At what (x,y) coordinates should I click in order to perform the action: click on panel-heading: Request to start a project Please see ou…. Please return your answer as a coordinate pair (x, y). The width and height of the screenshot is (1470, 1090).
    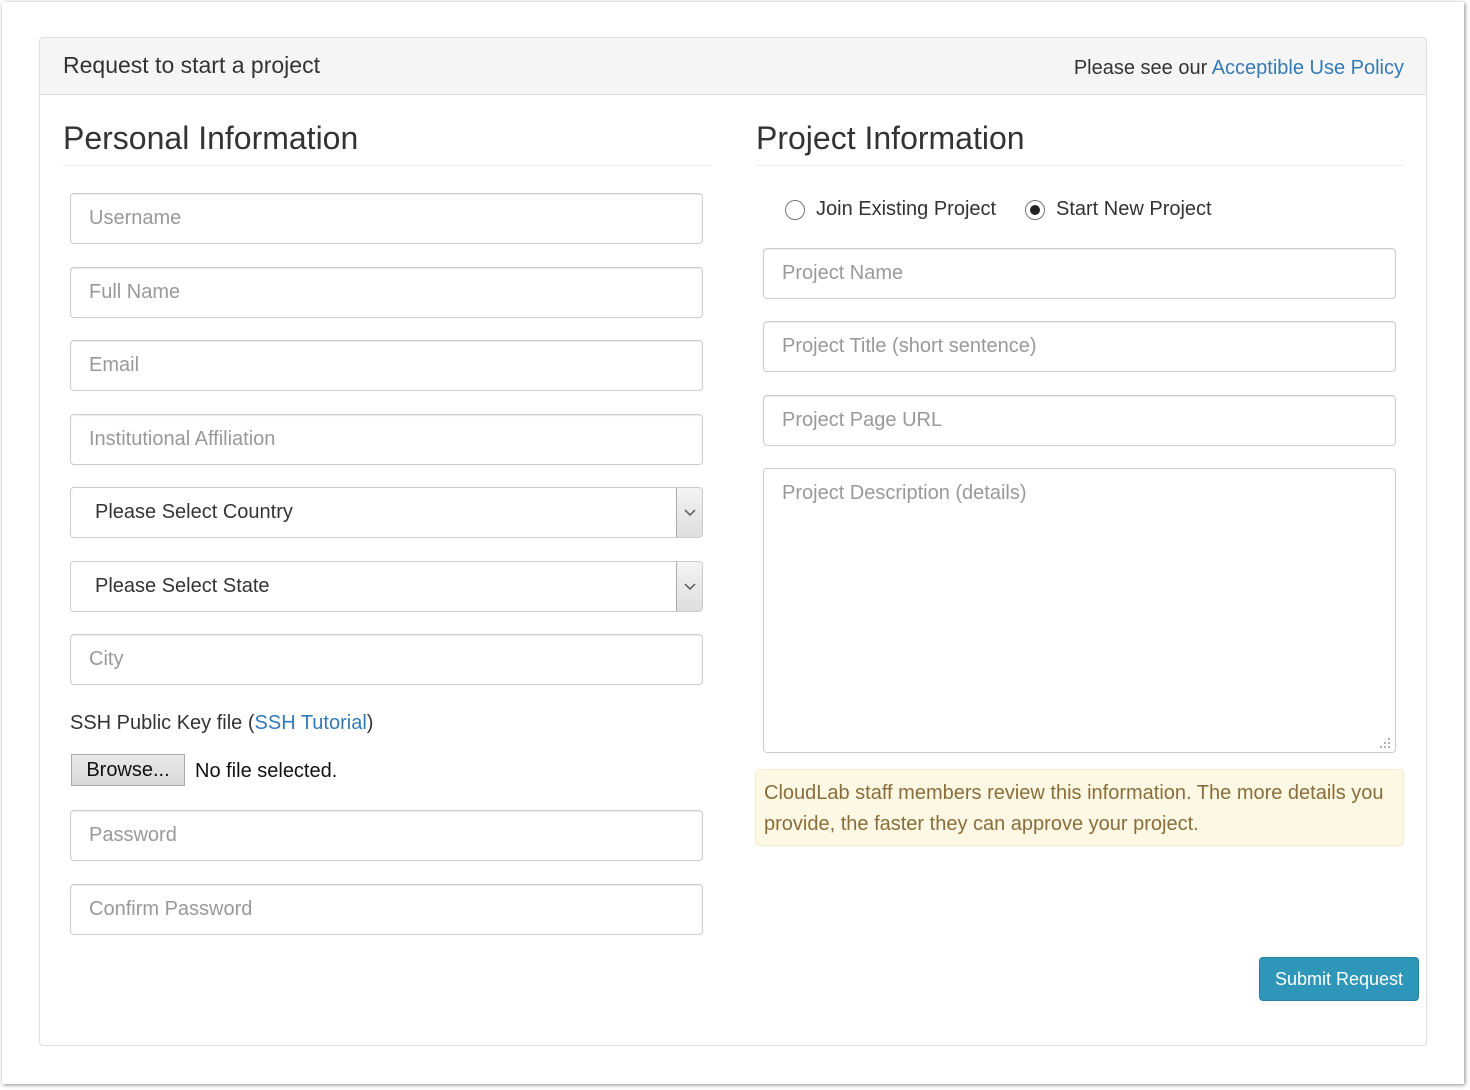
    Looking at the image, I should click on (733, 66).